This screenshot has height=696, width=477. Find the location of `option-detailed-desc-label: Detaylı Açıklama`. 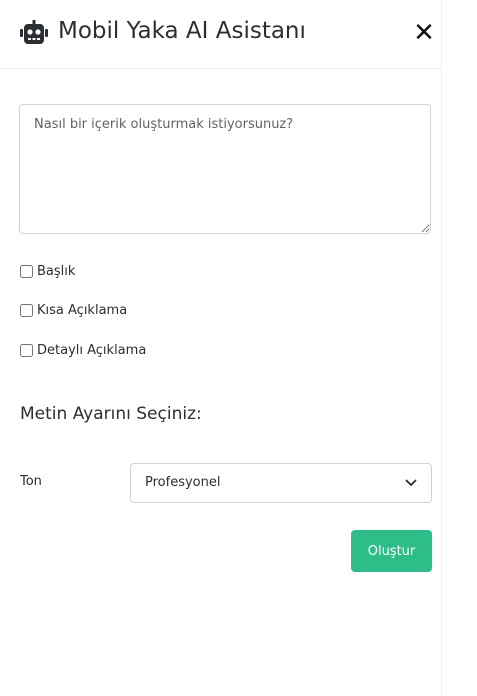

option-detailed-desc-label: Detaylı Açıklama is located at coordinates (91, 350).